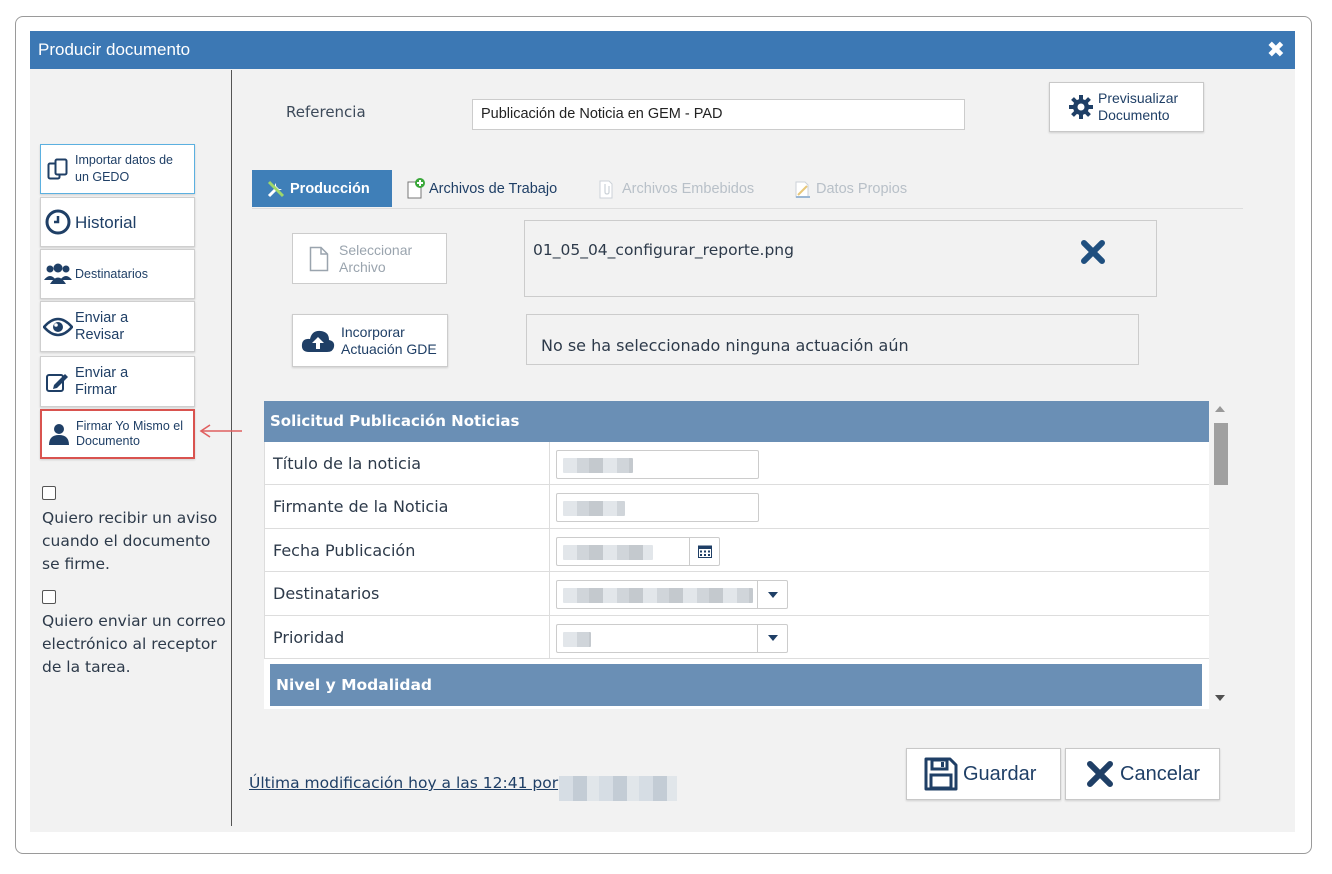 The height and width of the screenshot is (874, 1332). I want to click on save-button: Guardar, so click(983, 774).